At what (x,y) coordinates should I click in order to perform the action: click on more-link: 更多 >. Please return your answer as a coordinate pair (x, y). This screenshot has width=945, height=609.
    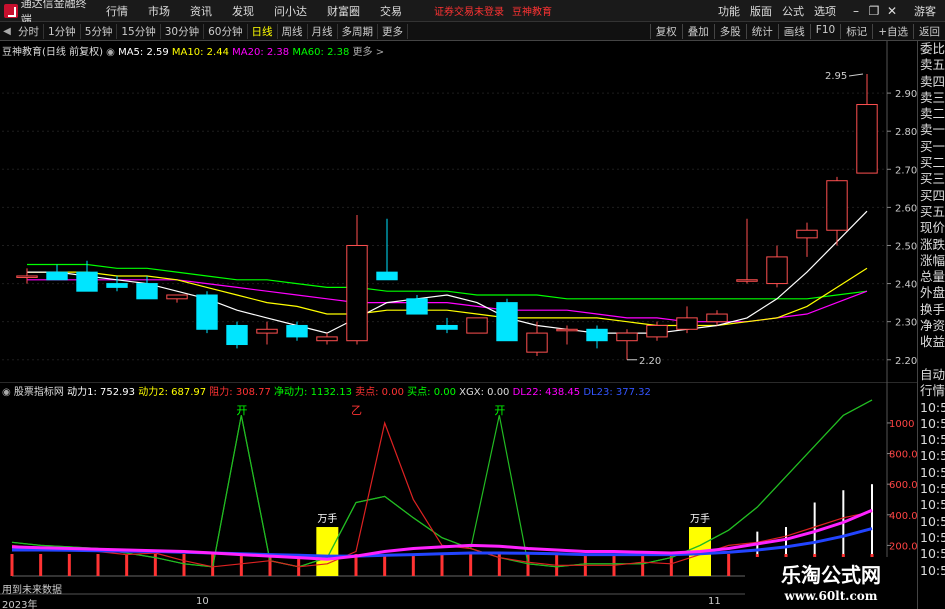
    Looking at the image, I should click on (369, 52).